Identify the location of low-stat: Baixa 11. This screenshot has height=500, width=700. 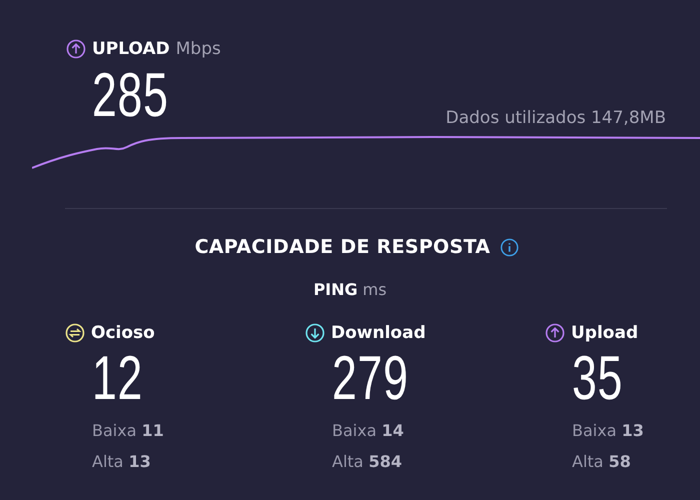
(128, 430).